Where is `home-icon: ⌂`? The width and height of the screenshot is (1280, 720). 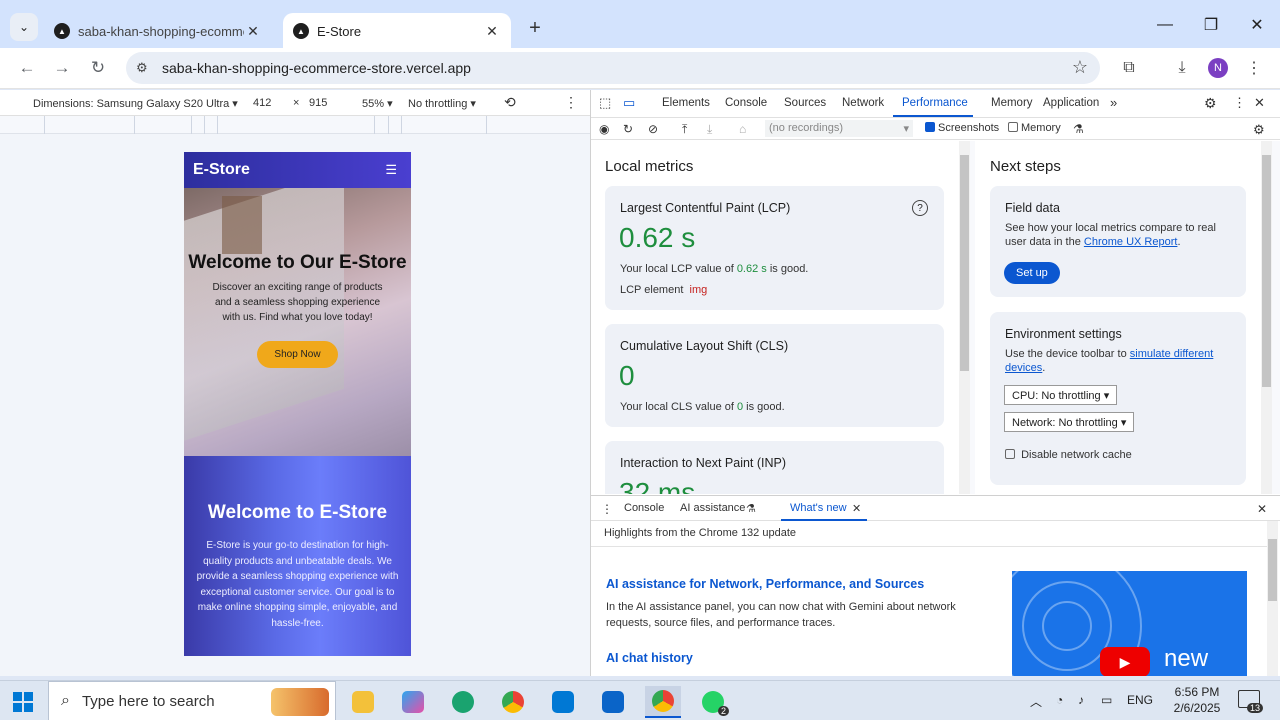
home-icon: ⌂ is located at coordinates (742, 129).